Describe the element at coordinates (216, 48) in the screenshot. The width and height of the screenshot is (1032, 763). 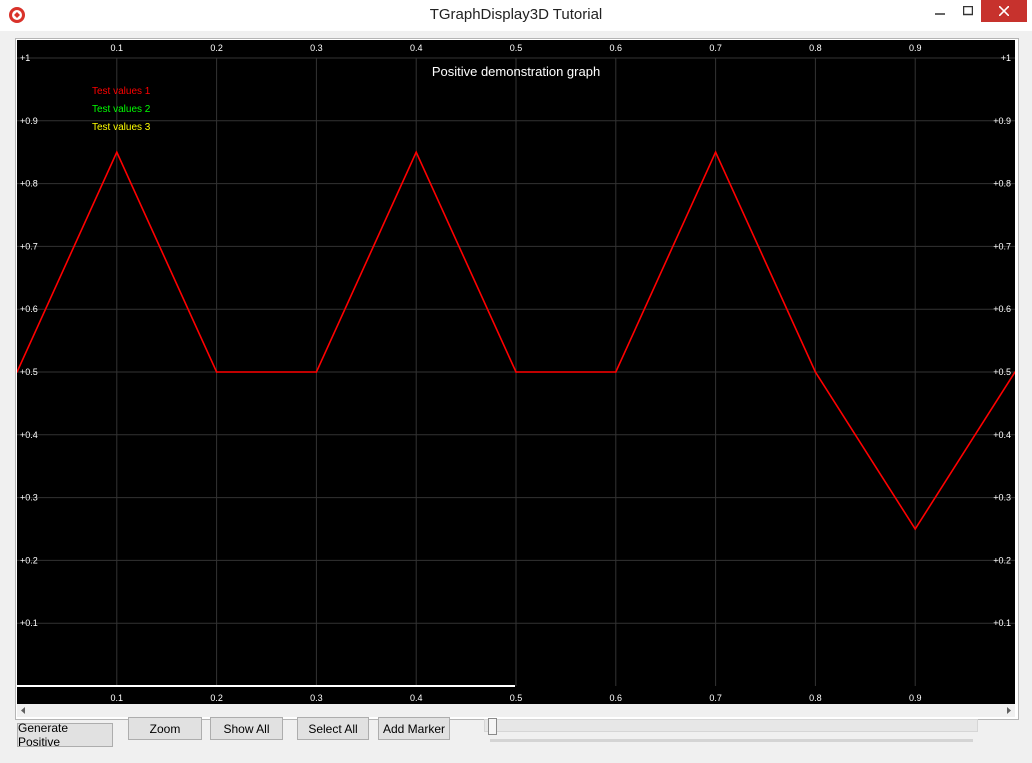
I see `x-tick-label-top: 0.2` at that location.